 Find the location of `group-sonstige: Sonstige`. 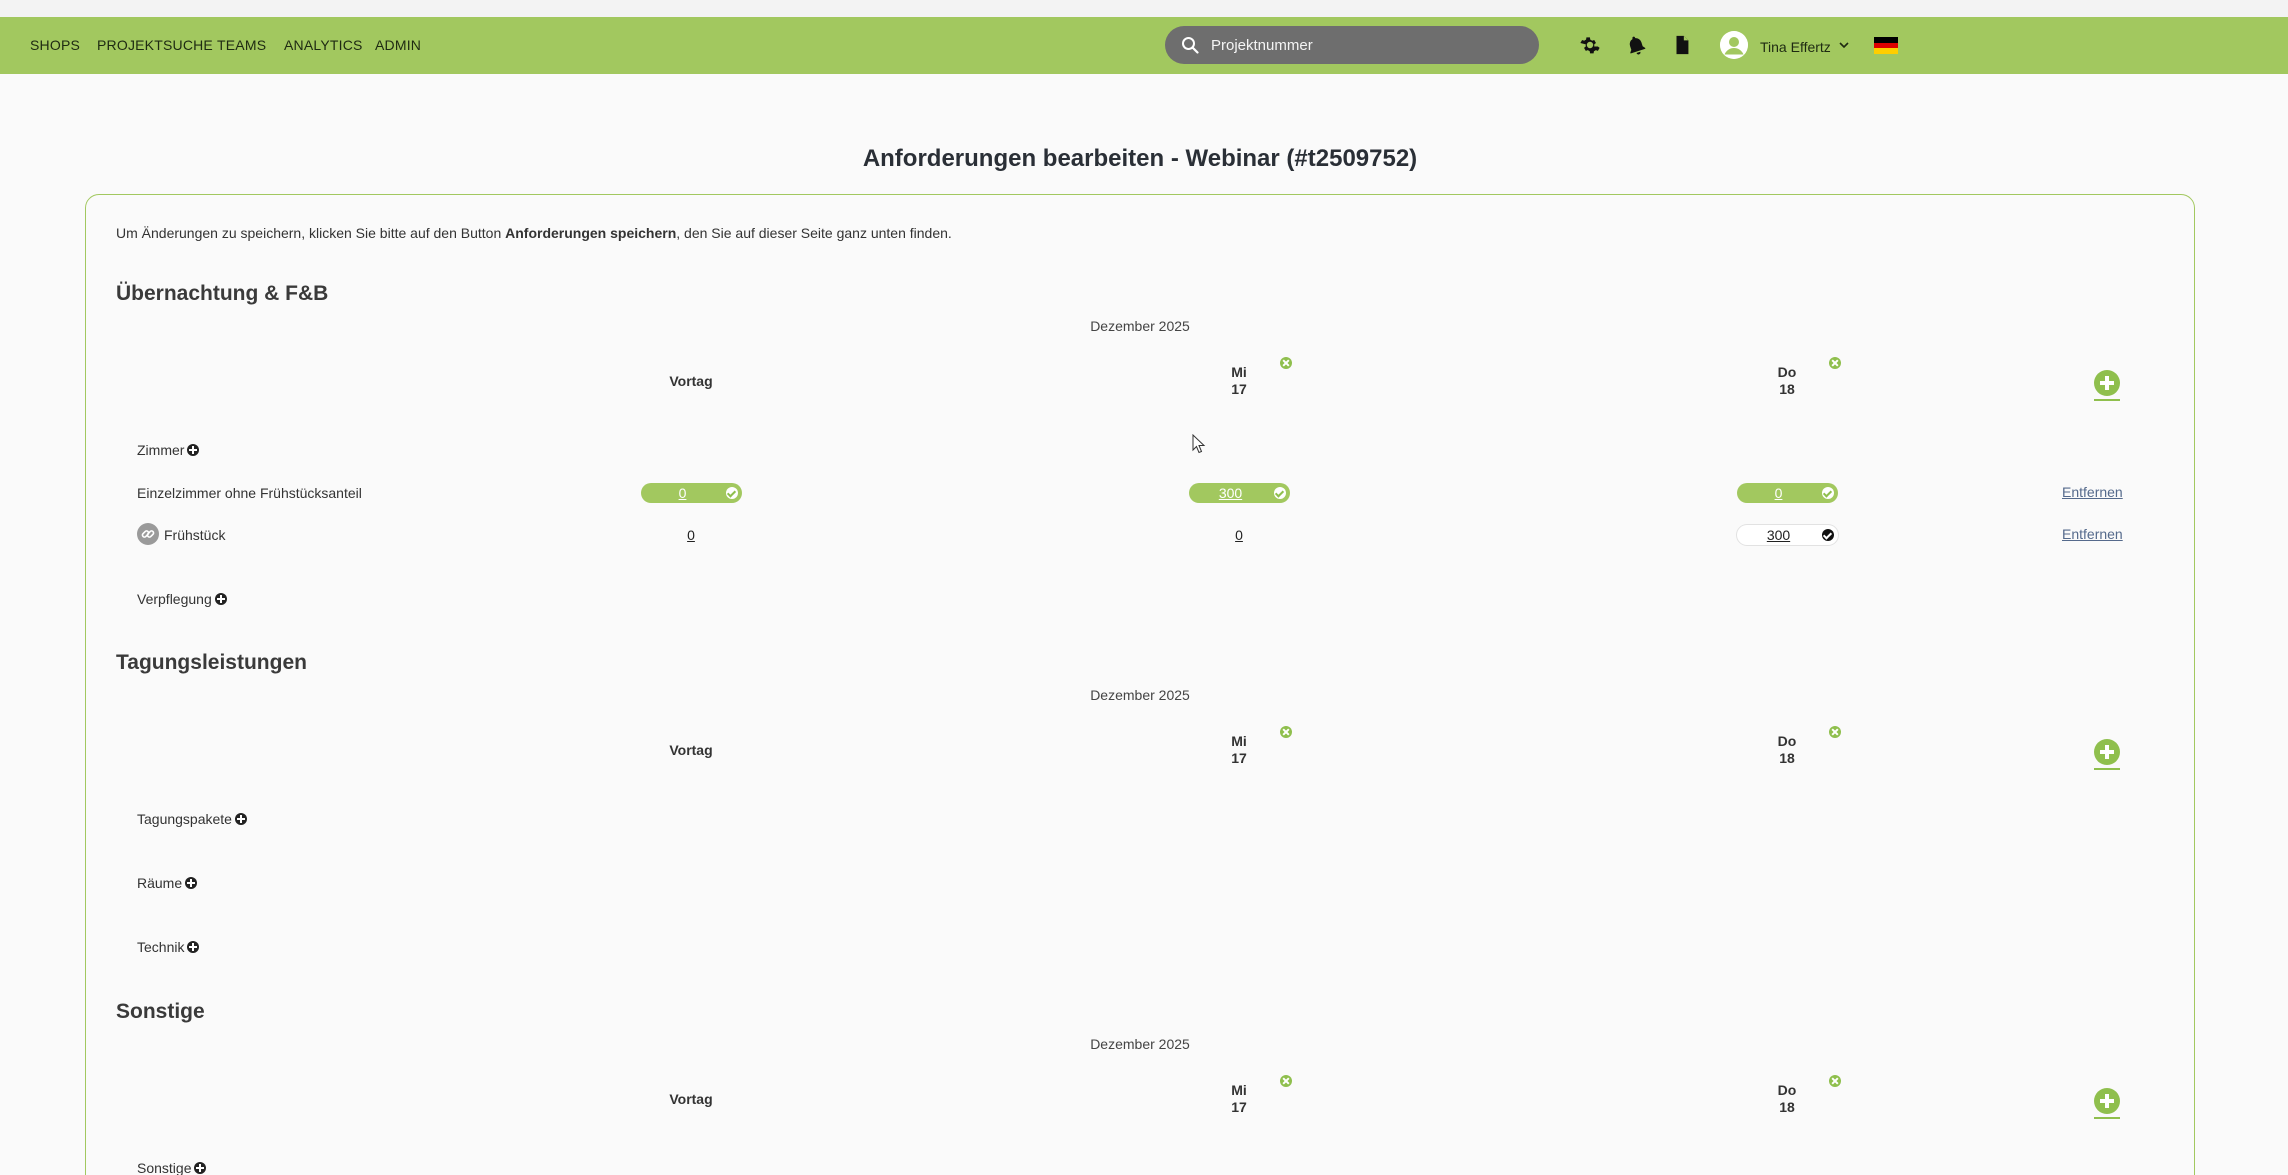

group-sonstige: Sonstige is located at coordinates (172, 1167).